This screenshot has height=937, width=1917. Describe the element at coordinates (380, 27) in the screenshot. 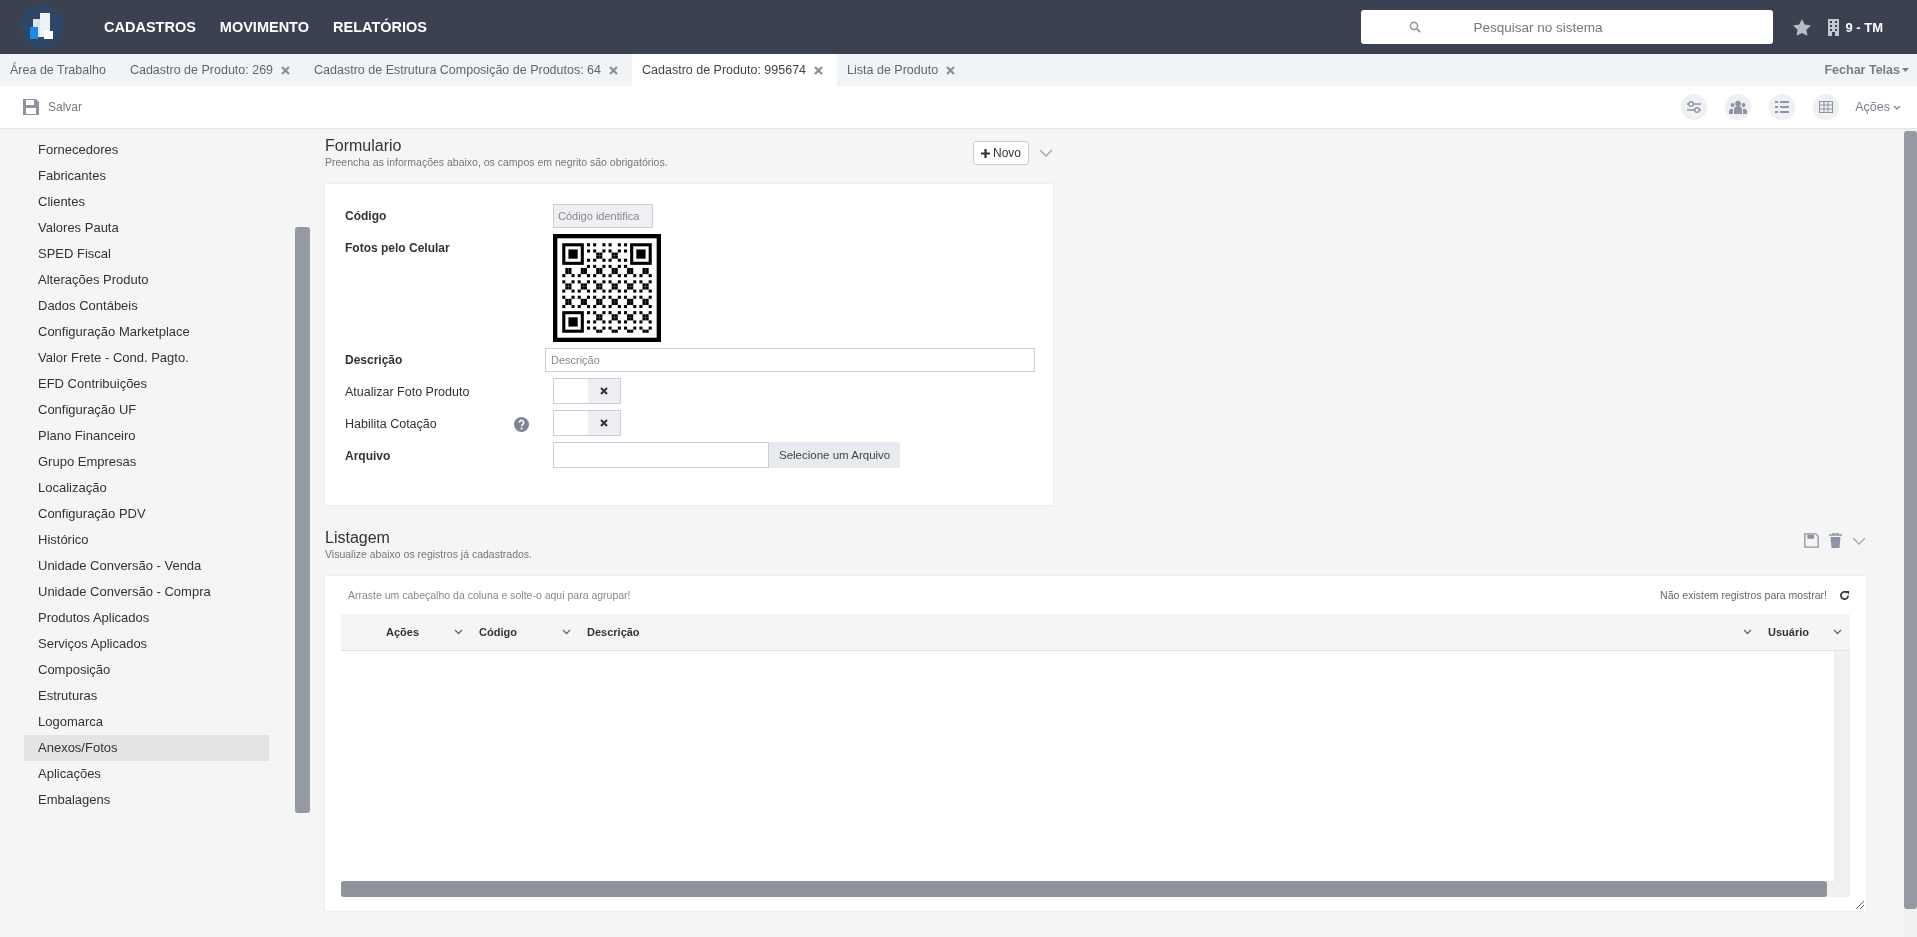

I see `menu-item: RELATÓRIOS` at that location.